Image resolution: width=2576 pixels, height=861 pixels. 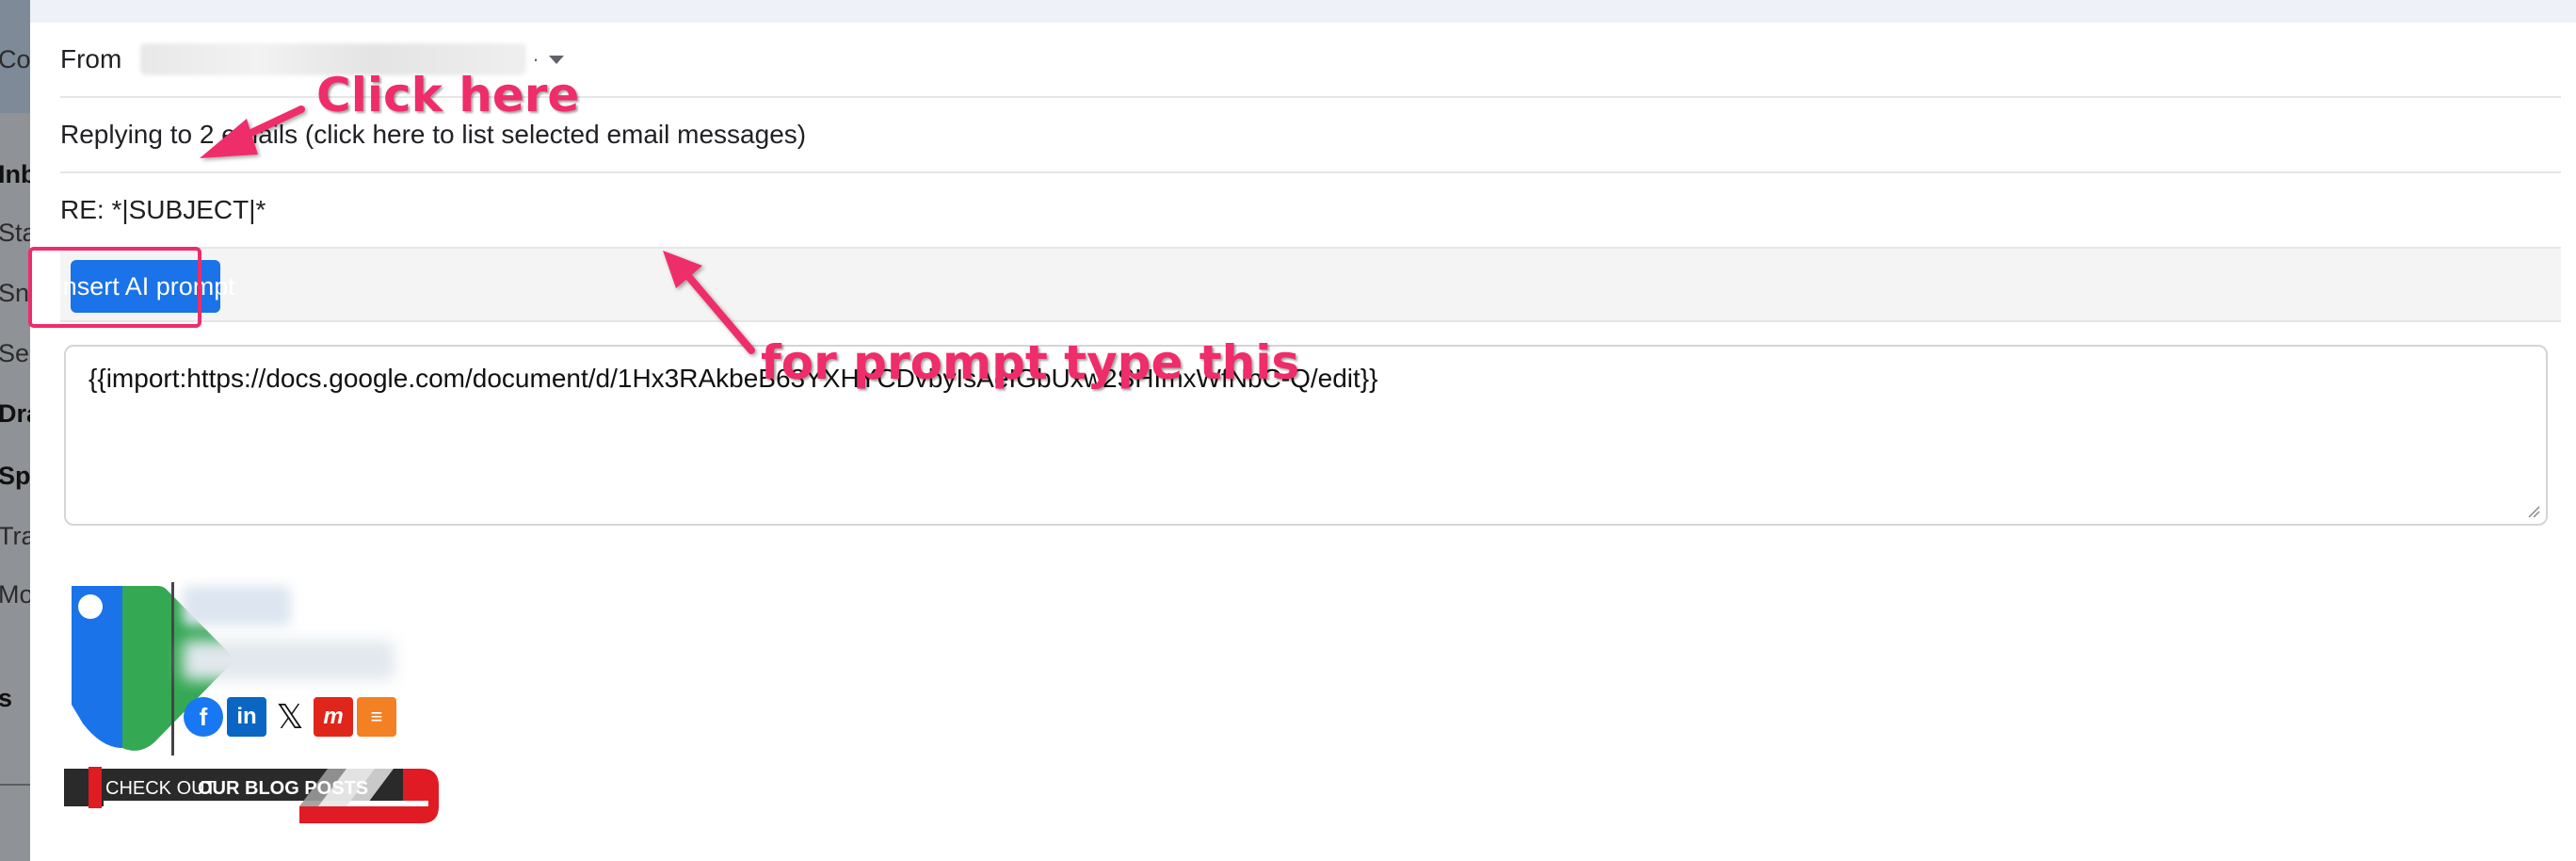 What do you see at coordinates (1303, 11) in the screenshot?
I see `compose-topbar` at bounding box center [1303, 11].